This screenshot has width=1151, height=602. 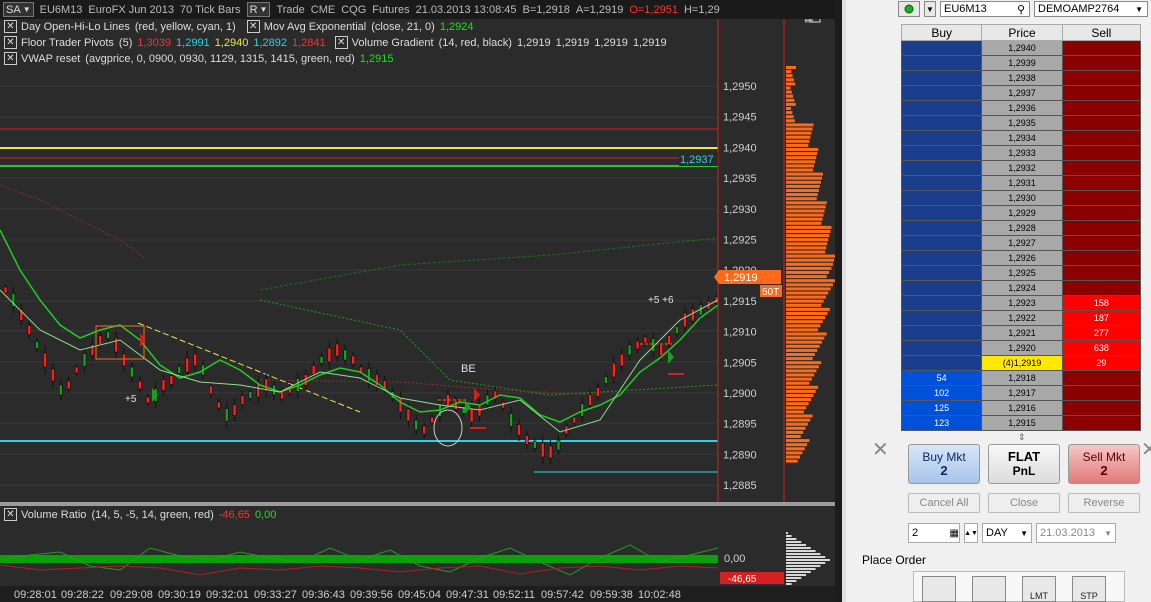 What do you see at coordinates (1091, 9) in the screenshot?
I see `account-dropdown: DEMOAMP2764 ▼` at bounding box center [1091, 9].